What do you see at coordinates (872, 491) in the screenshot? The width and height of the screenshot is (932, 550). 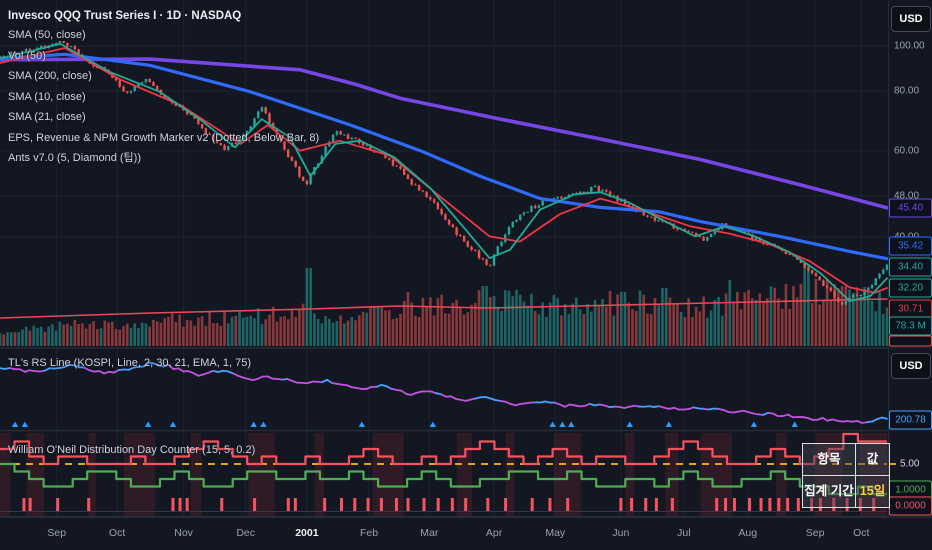 I see `table-cell-period-value: 15일` at bounding box center [872, 491].